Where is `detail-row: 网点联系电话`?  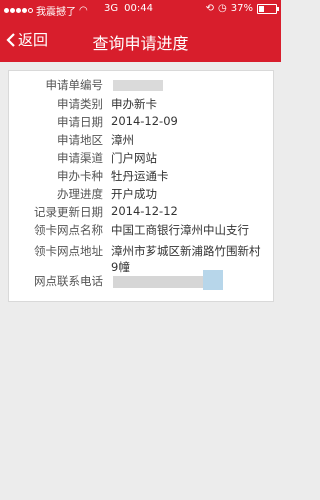 detail-row: 网点联系电话 is located at coordinates (141, 280).